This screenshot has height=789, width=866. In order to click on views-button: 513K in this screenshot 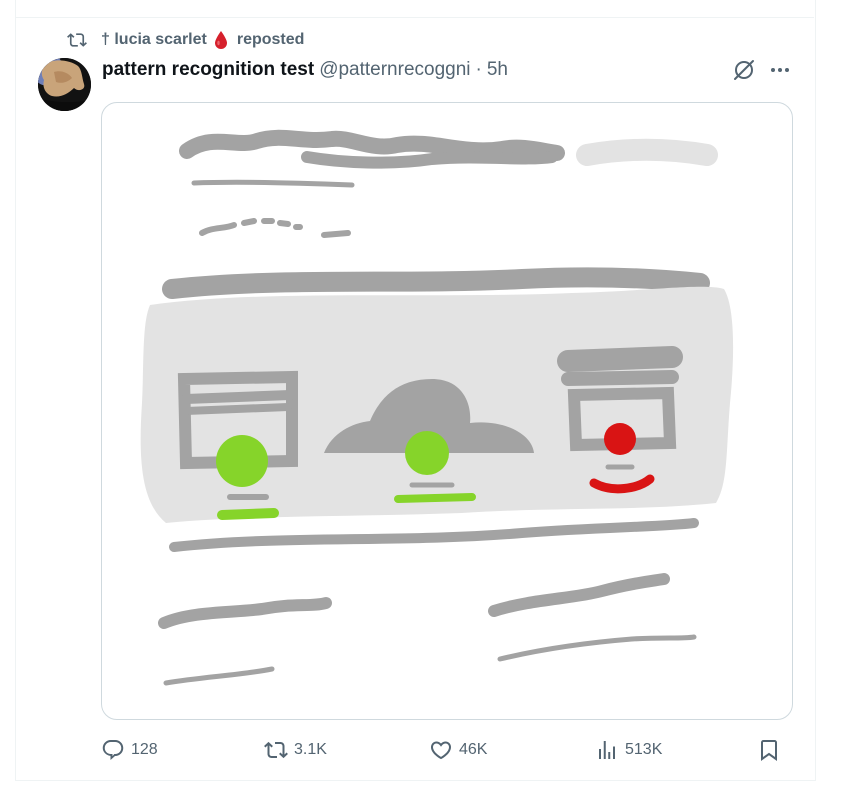, I will do `click(628, 750)`.